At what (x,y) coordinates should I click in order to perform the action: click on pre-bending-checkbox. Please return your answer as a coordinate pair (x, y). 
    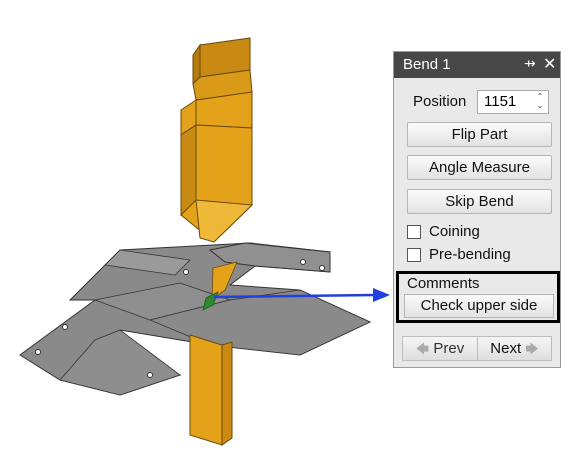
    Looking at the image, I should click on (414, 255).